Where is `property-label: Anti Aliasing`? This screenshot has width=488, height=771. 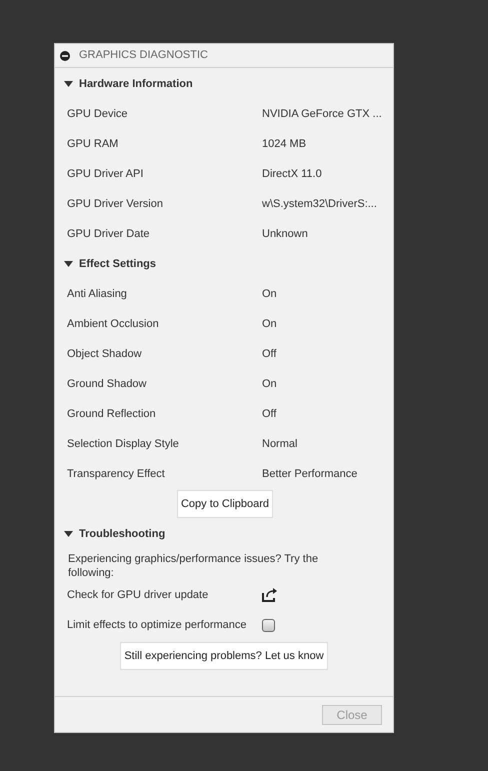 property-label: Anti Aliasing is located at coordinates (97, 294).